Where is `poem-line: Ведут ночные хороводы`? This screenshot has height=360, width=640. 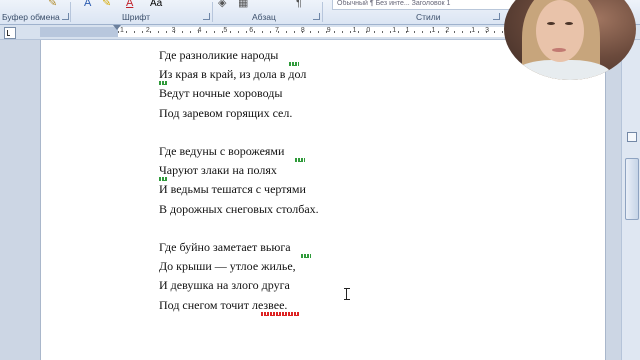
poem-line: Ведут ночные хороводы is located at coordinates (221, 93).